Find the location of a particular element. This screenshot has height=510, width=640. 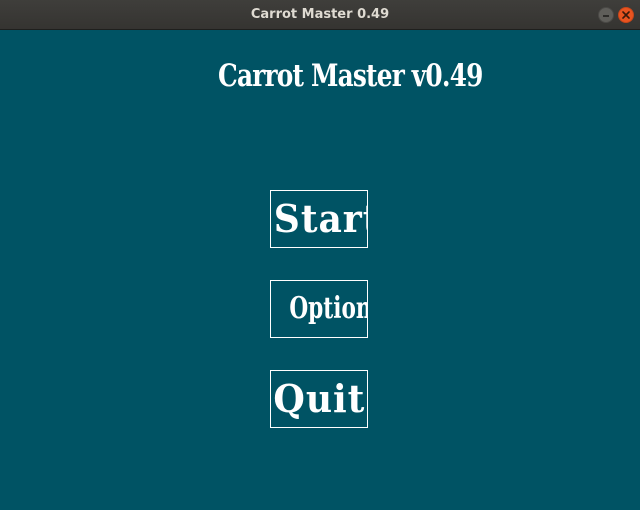

options-button: Options is located at coordinates (319, 309).